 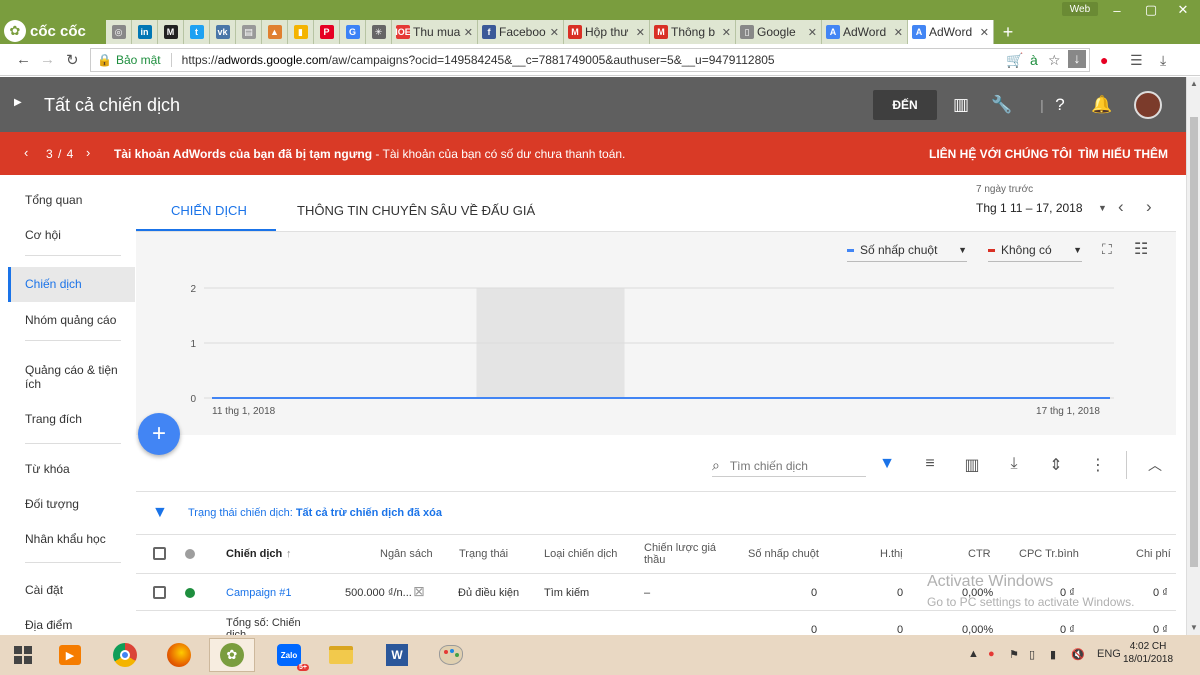 What do you see at coordinates (88, 152) in the screenshot?
I see `next-alert-icon: ›` at bounding box center [88, 152].